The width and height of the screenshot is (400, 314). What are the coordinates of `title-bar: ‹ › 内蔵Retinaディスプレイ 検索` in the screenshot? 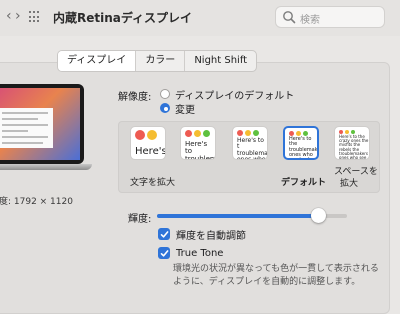 It's located at (200, 18).